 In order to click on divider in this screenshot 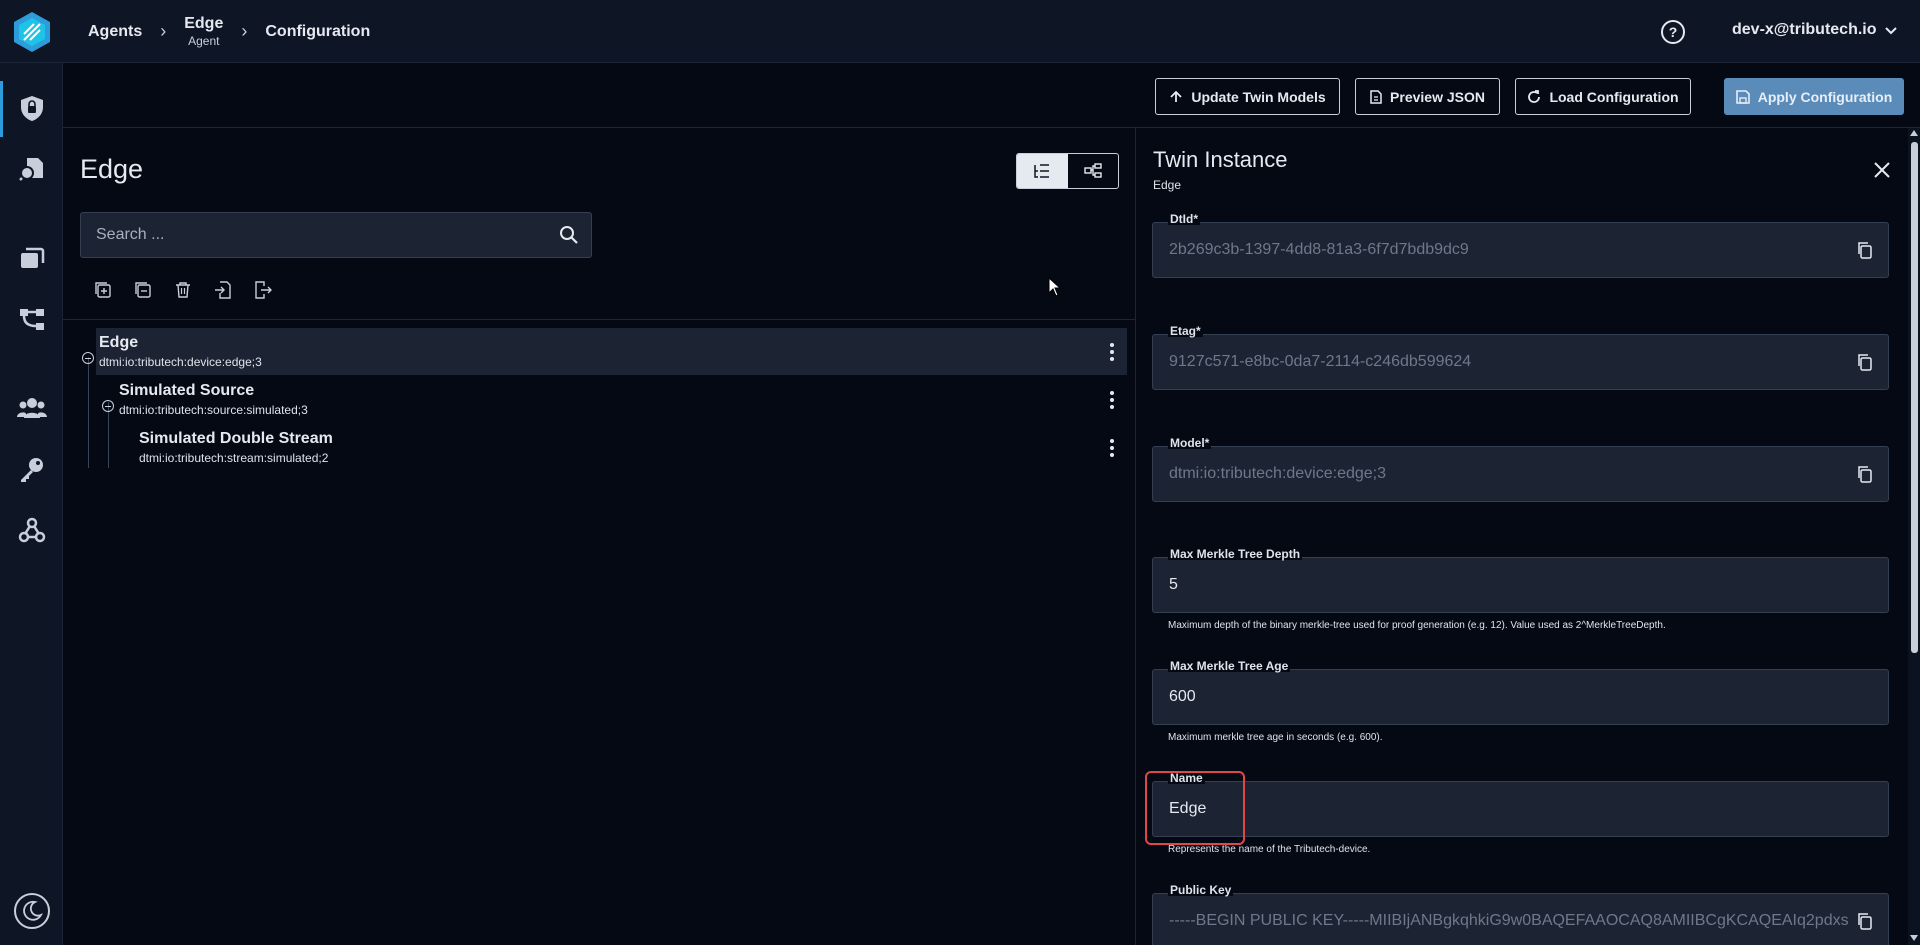, I will do `click(599, 319)`.